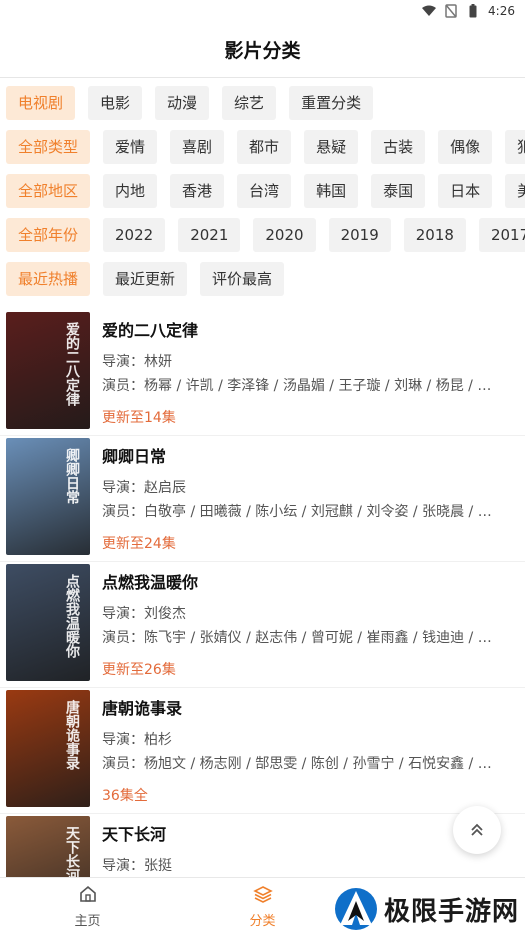  What do you see at coordinates (48, 748) in the screenshot?
I see `show-poster: 唐朝诡事录` at bounding box center [48, 748].